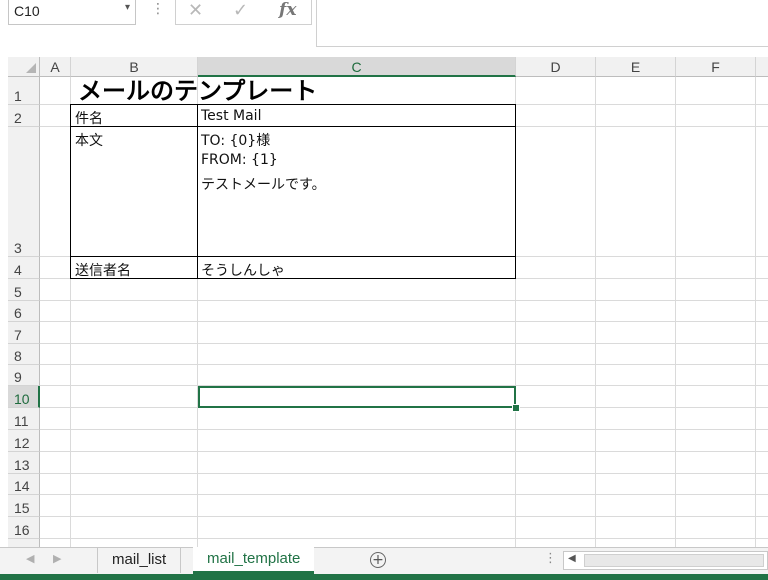 This screenshot has width=768, height=580. What do you see at coordinates (24, 67) in the screenshot?
I see `select-all-corner` at bounding box center [24, 67].